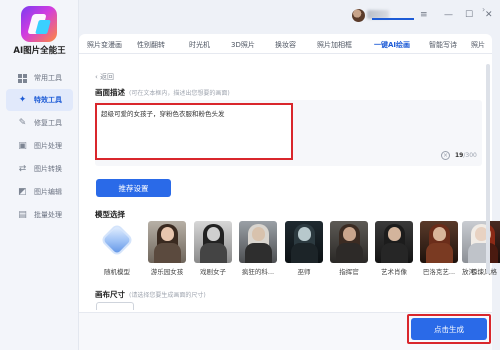 The image size is (500, 350). What do you see at coordinates (110, 92) in the screenshot?
I see `description-title: 画面描述` at bounding box center [110, 92].